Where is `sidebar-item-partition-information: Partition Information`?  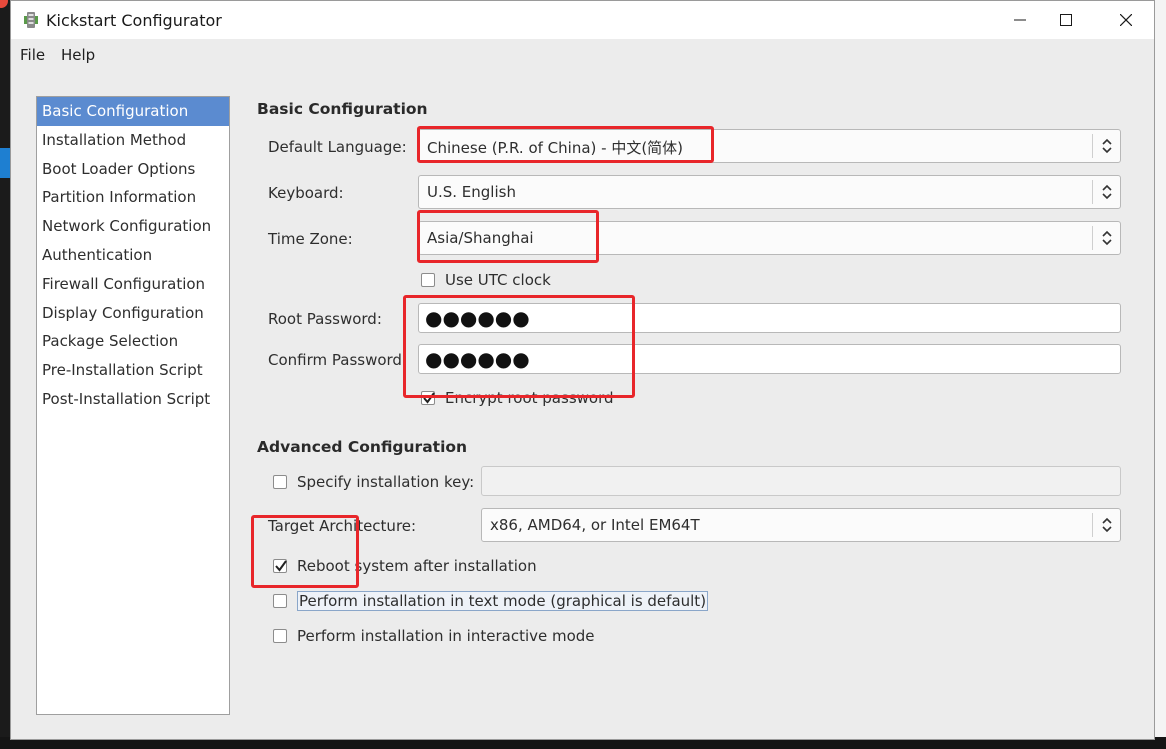 sidebar-item-partition-information: Partition Information is located at coordinates (133, 197).